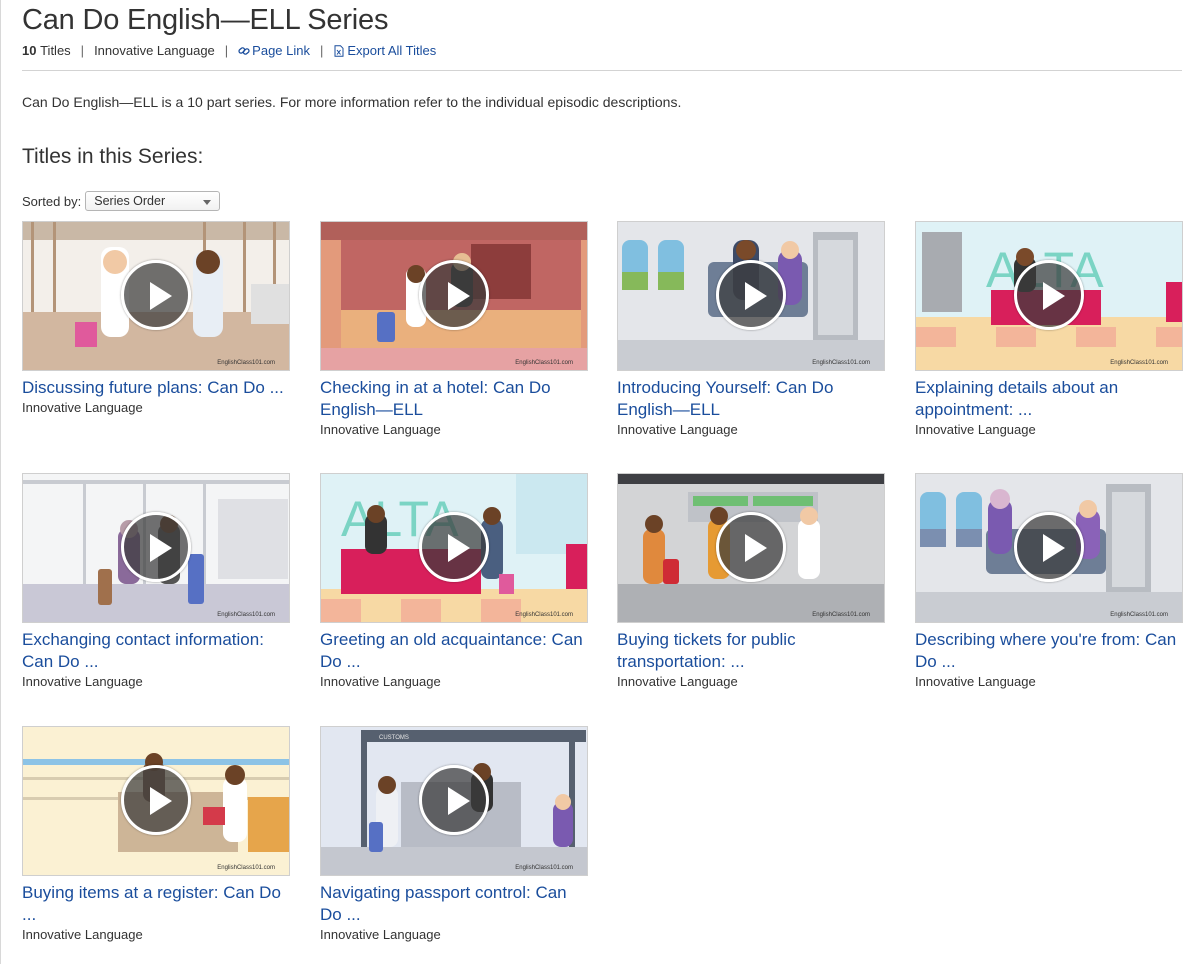 Image resolution: width=1201 pixels, height=964 pixels. I want to click on link-icon, so click(244, 50).